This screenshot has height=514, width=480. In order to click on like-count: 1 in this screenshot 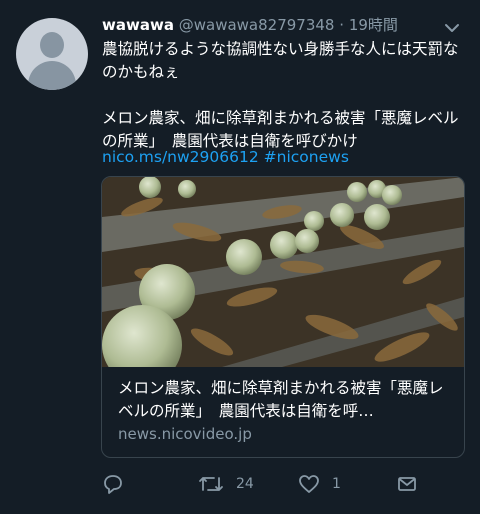, I will do `click(336, 484)`.